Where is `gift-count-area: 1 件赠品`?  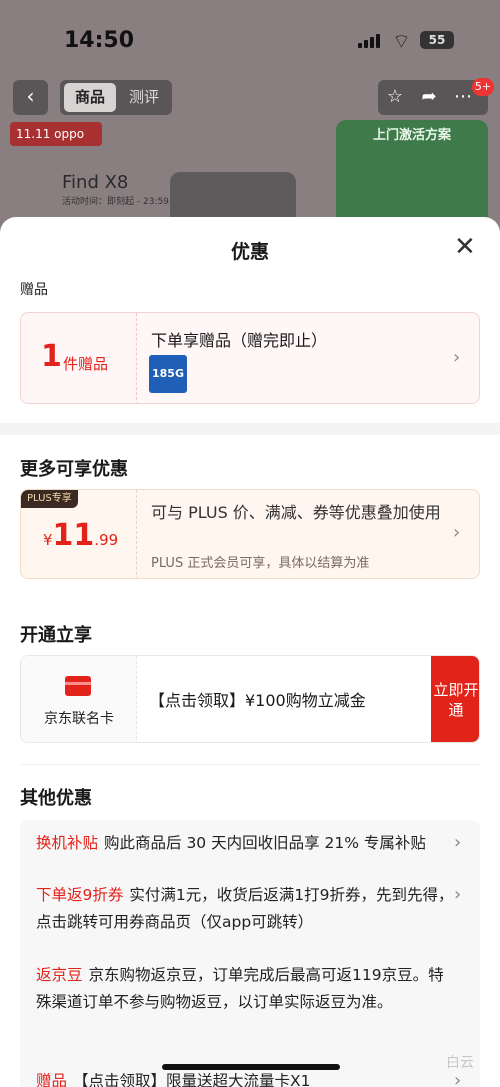
gift-count-area: 1 件赠品 is located at coordinates (79, 358).